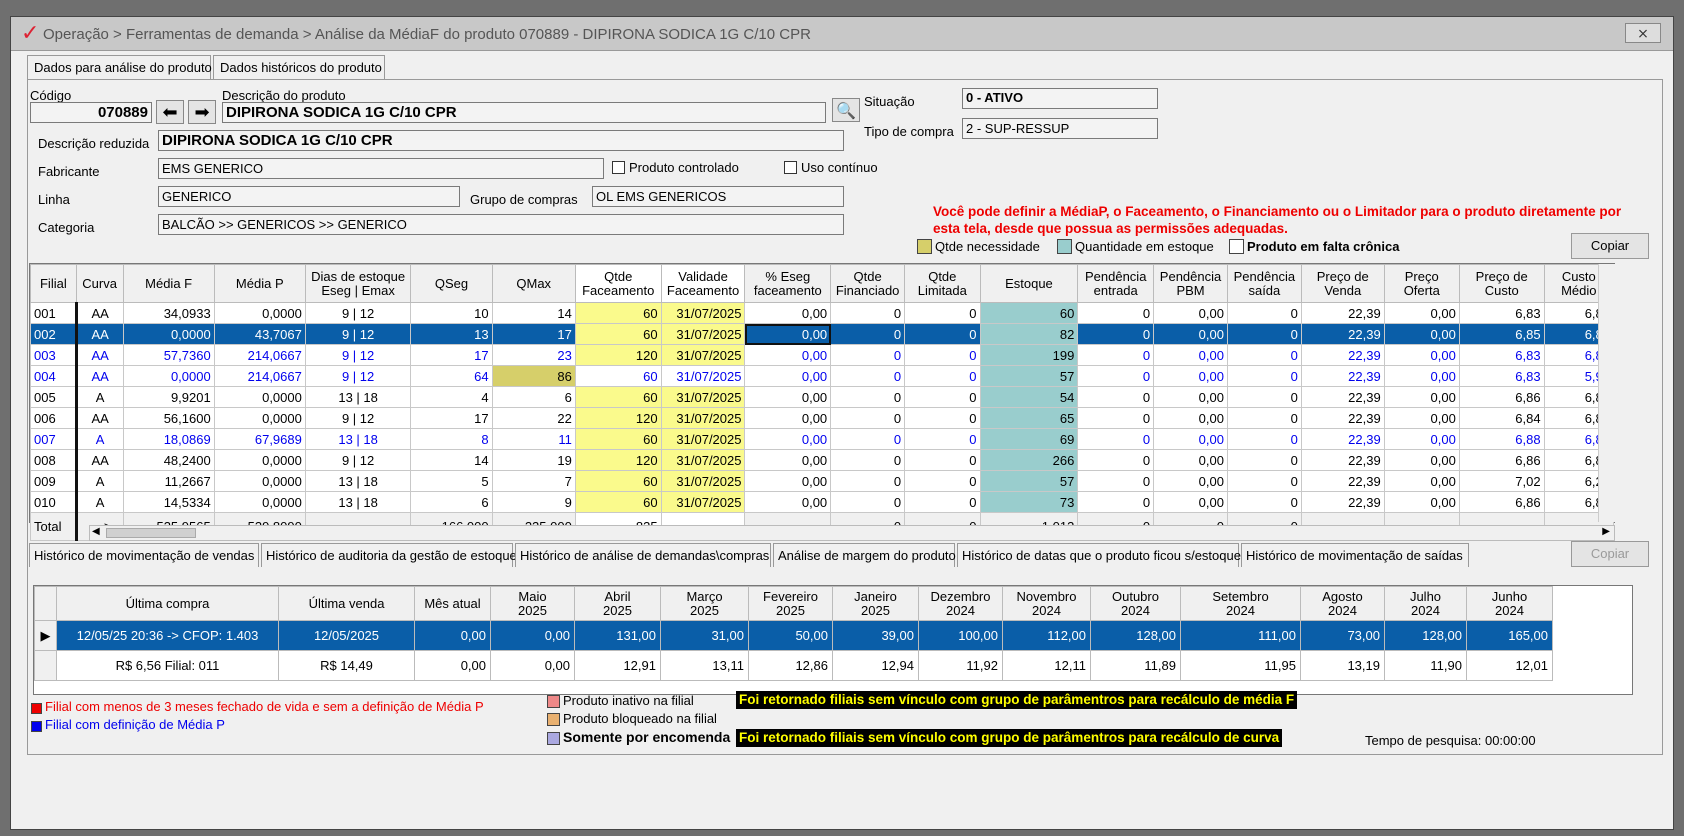  What do you see at coordinates (875, 635) in the screenshot?
I see `history-cell: 39,00` at bounding box center [875, 635].